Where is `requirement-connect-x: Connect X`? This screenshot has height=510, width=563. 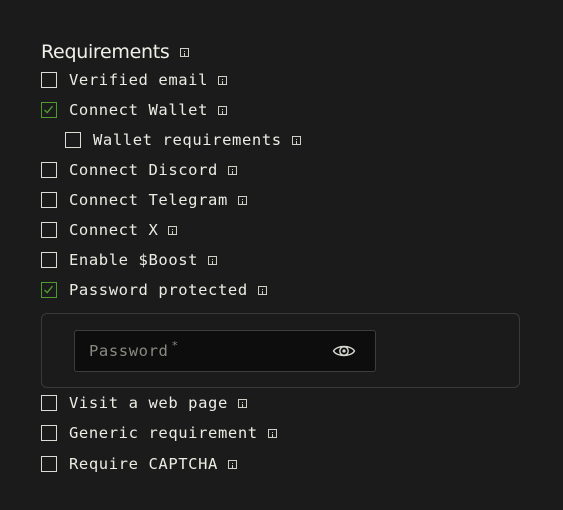
requirement-connect-x: Connect X is located at coordinates (109, 230).